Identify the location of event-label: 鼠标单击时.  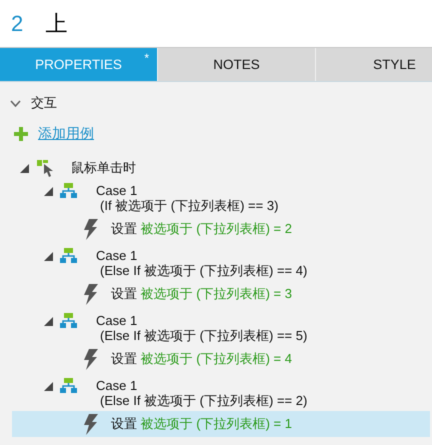
(103, 168).